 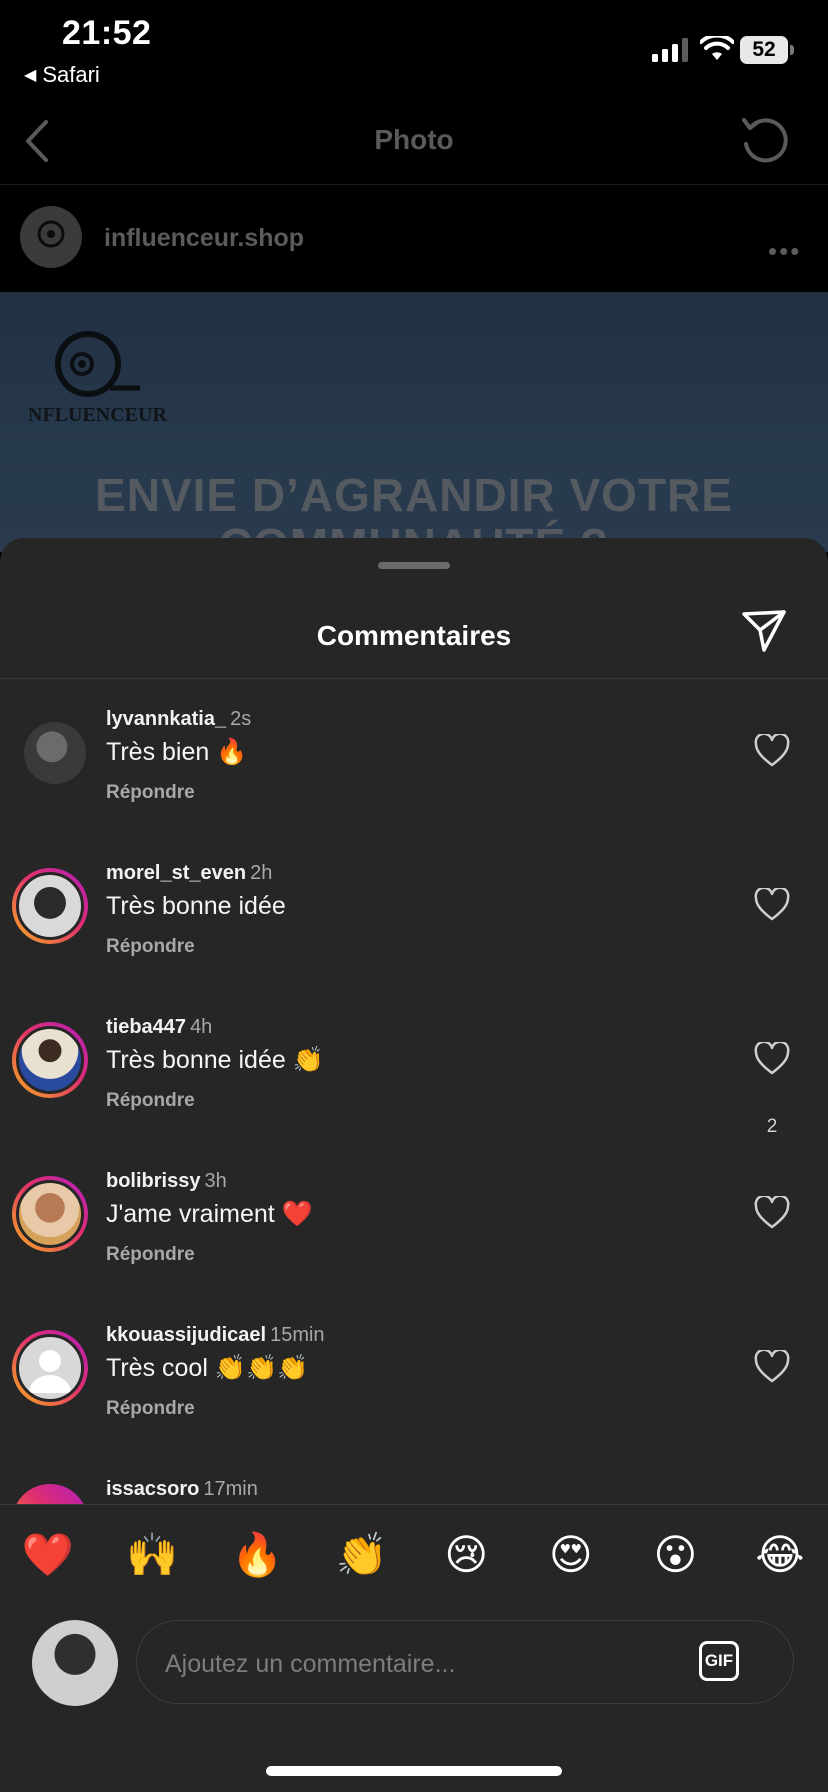 What do you see at coordinates (414, 783) in the screenshot?
I see `comment-item: lyvannkatia_ 2s Très bien 🔥 Répondre` at bounding box center [414, 783].